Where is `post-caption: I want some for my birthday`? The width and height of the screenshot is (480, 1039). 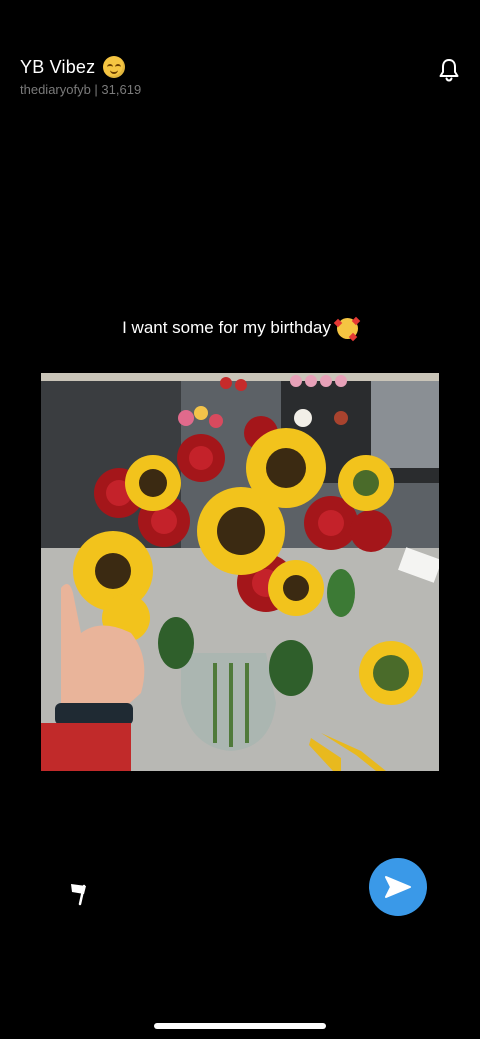 post-caption: I want some for my birthday is located at coordinates (240, 329).